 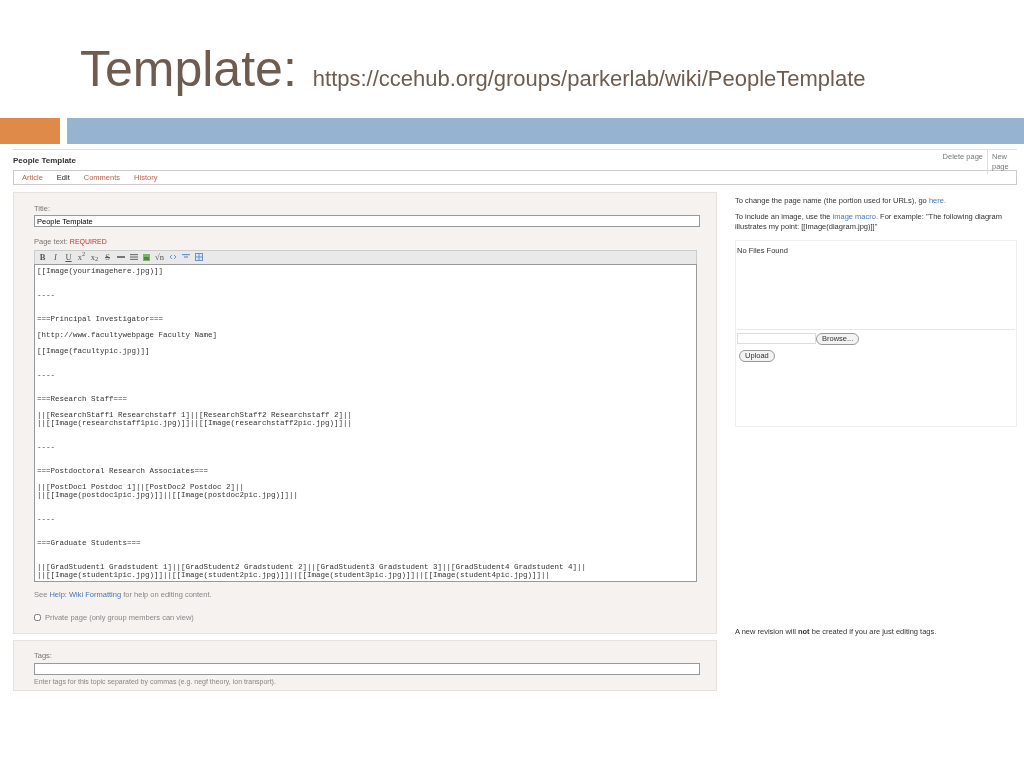 What do you see at coordinates (776, 338) in the screenshot?
I see `file-field` at bounding box center [776, 338].